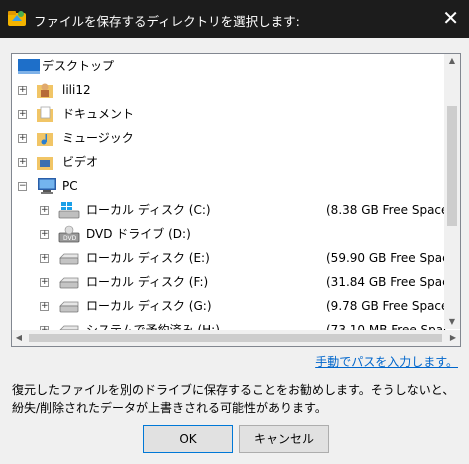 This screenshot has width=469, height=464. Describe the element at coordinates (452, 322) in the screenshot. I see `scroll-down-icon: ▼` at that location.